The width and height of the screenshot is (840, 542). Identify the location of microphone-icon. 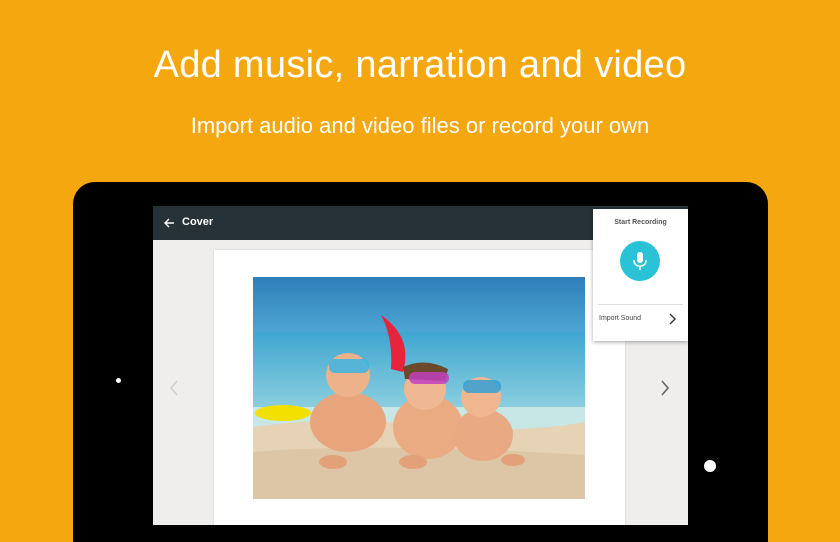
(640, 261).